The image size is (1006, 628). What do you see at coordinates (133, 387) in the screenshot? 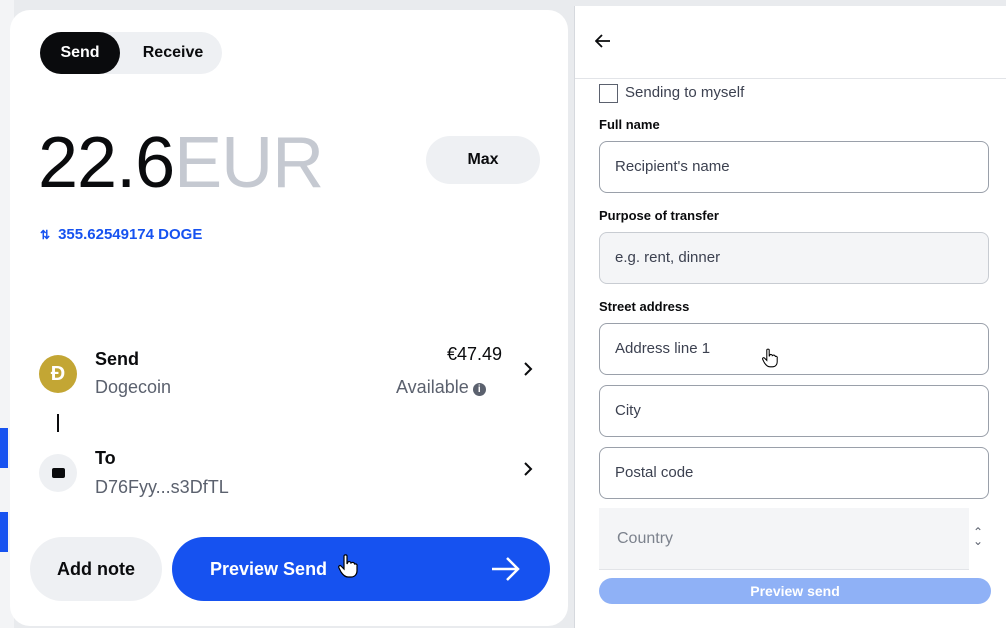
I see `asset-row-subtitle: Dogecoin` at bounding box center [133, 387].